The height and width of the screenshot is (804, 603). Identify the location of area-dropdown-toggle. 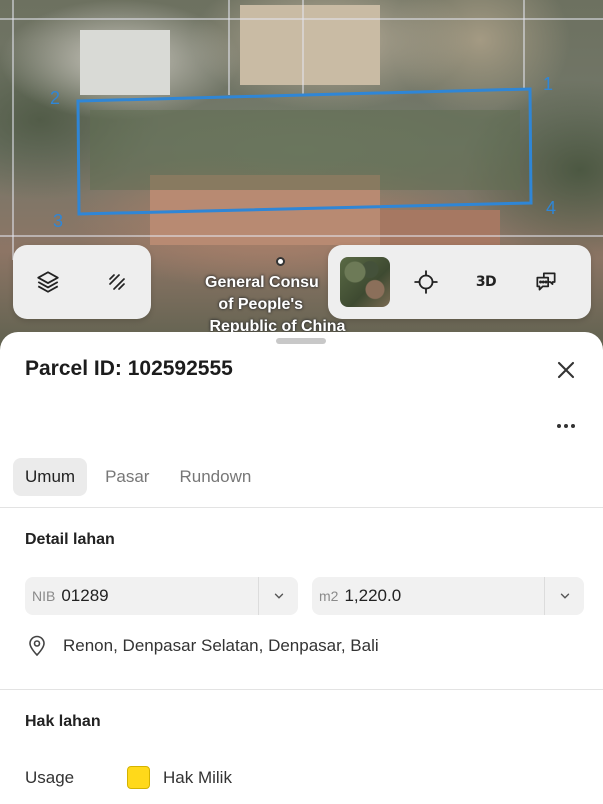
(564, 596).